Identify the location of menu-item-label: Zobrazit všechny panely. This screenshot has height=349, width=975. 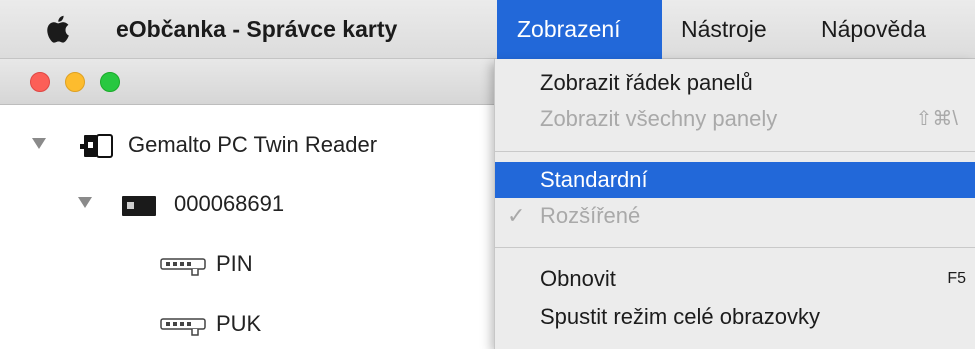
(659, 118).